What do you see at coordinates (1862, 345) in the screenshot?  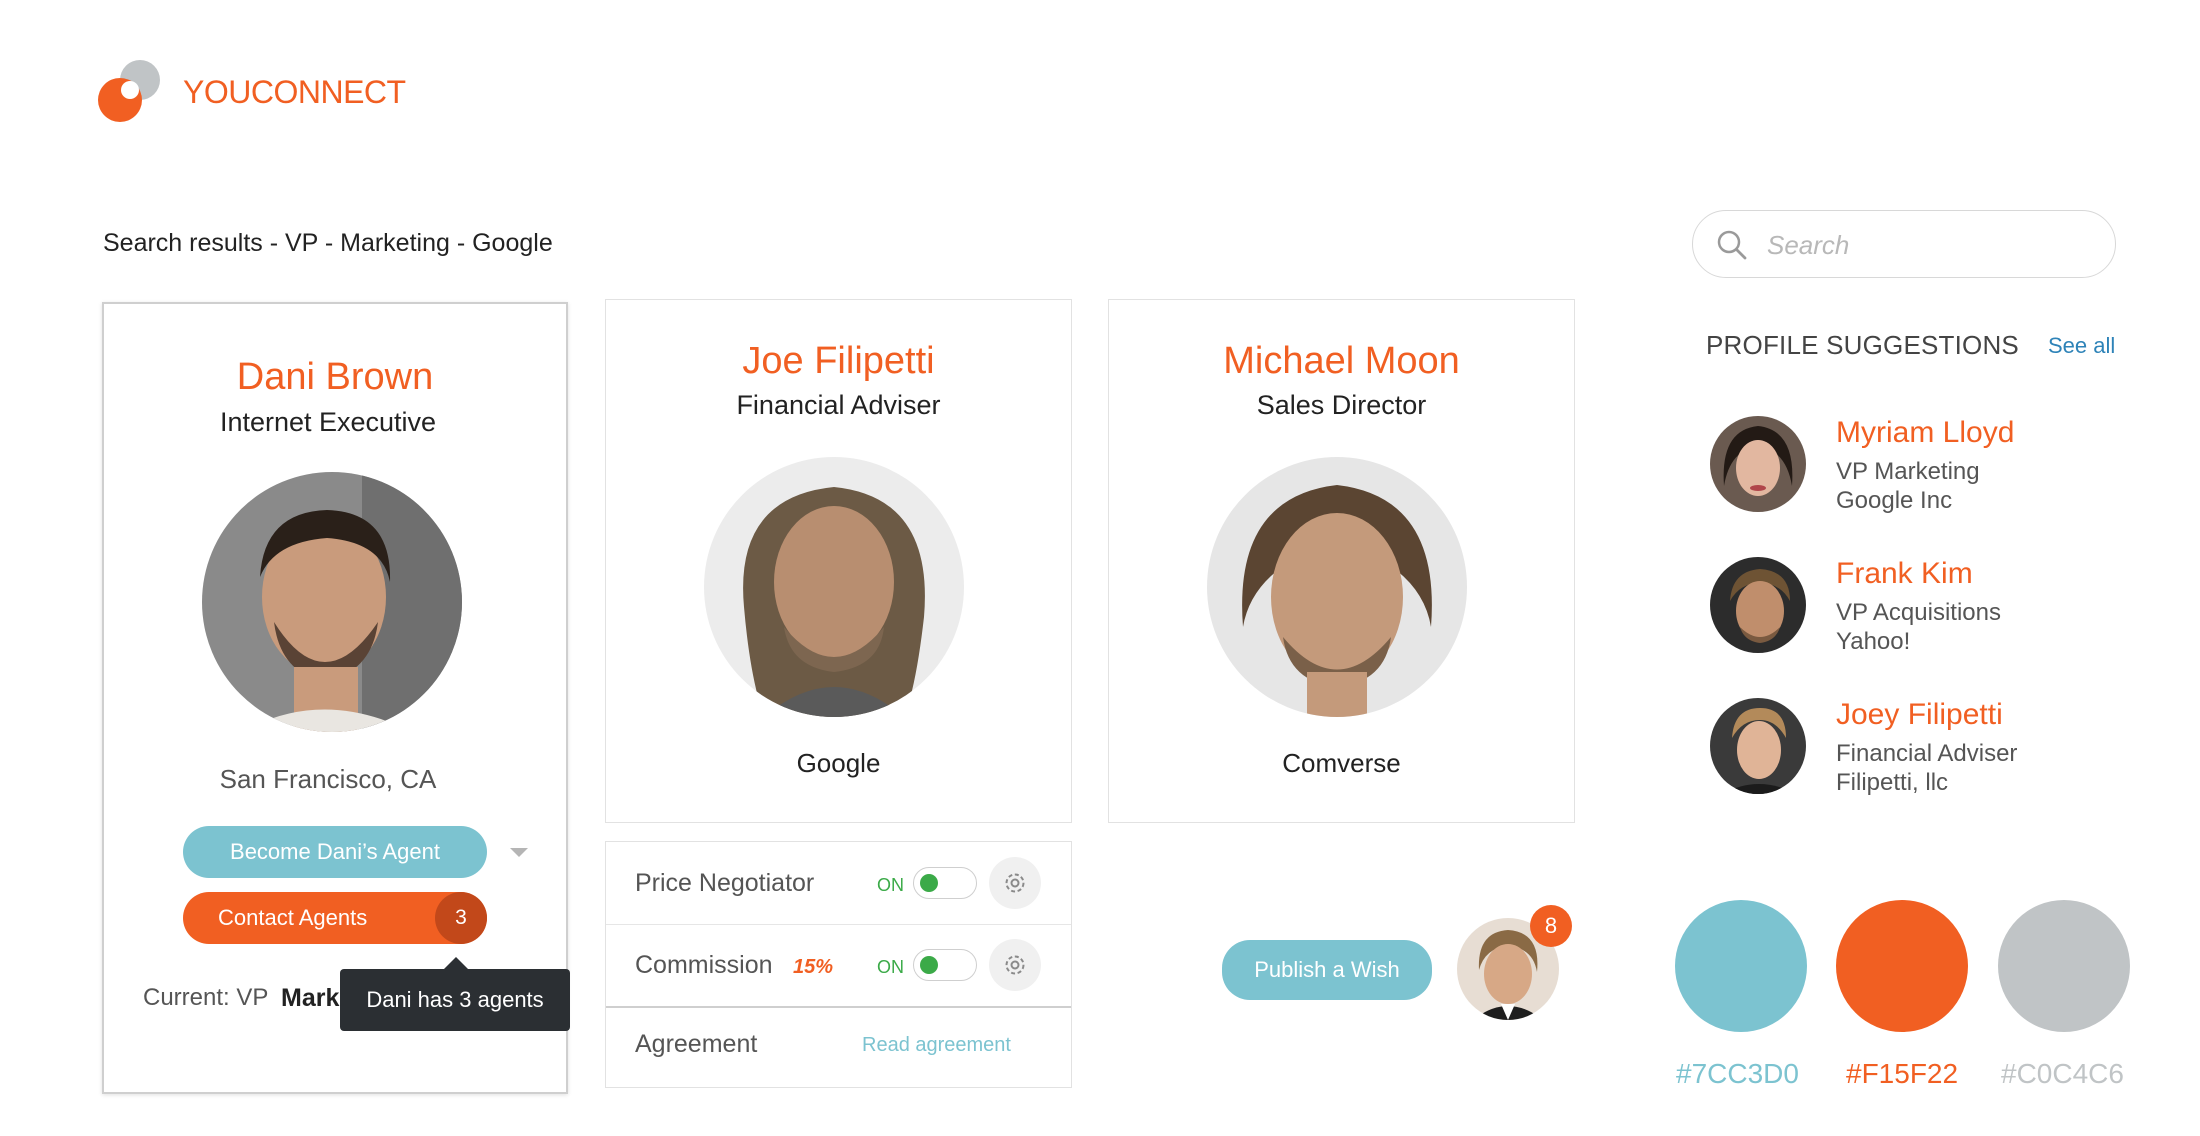 I see `suggestions-title: PROFILE SUGGESTIONS` at bounding box center [1862, 345].